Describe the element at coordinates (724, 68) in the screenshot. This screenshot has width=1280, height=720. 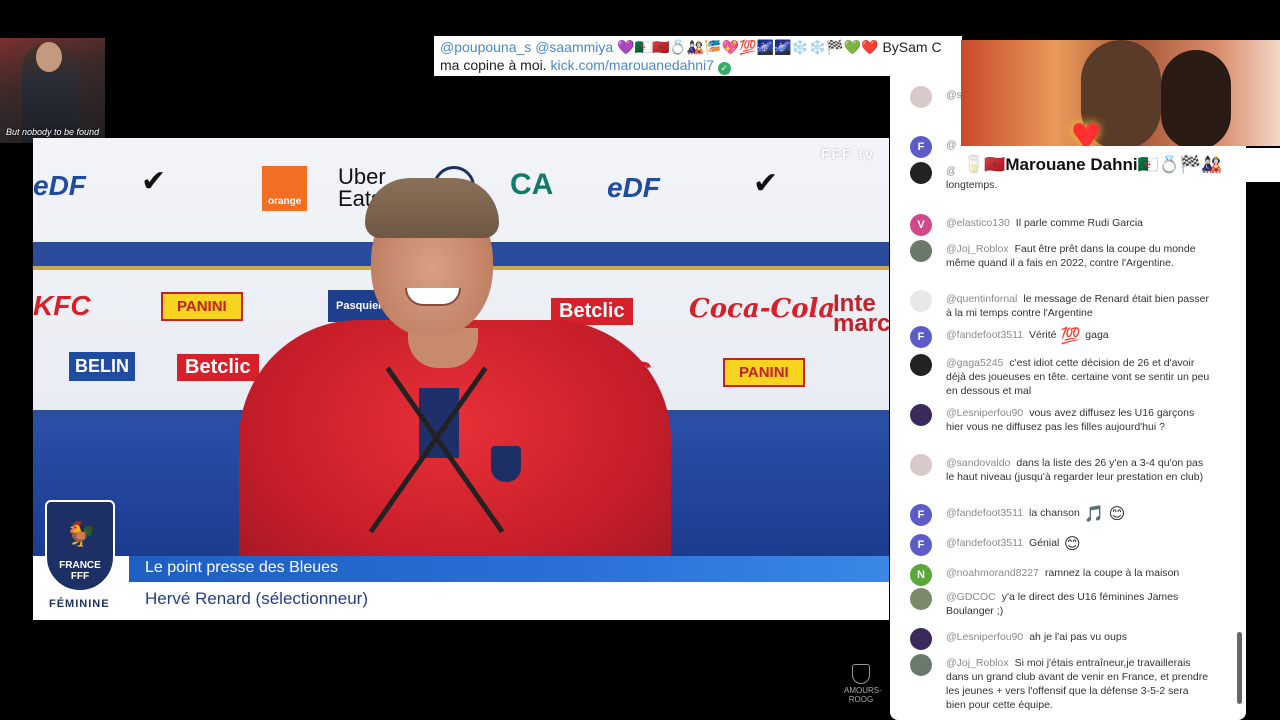
I see `verified-icon: ✓` at that location.